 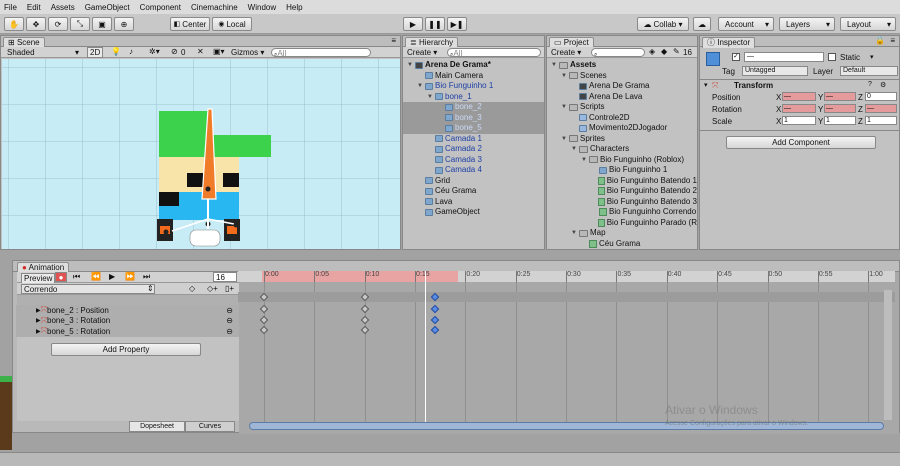 What do you see at coordinates (746, 24) in the screenshot?
I see `account-dropdown: Account ▾` at bounding box center [746, 24].